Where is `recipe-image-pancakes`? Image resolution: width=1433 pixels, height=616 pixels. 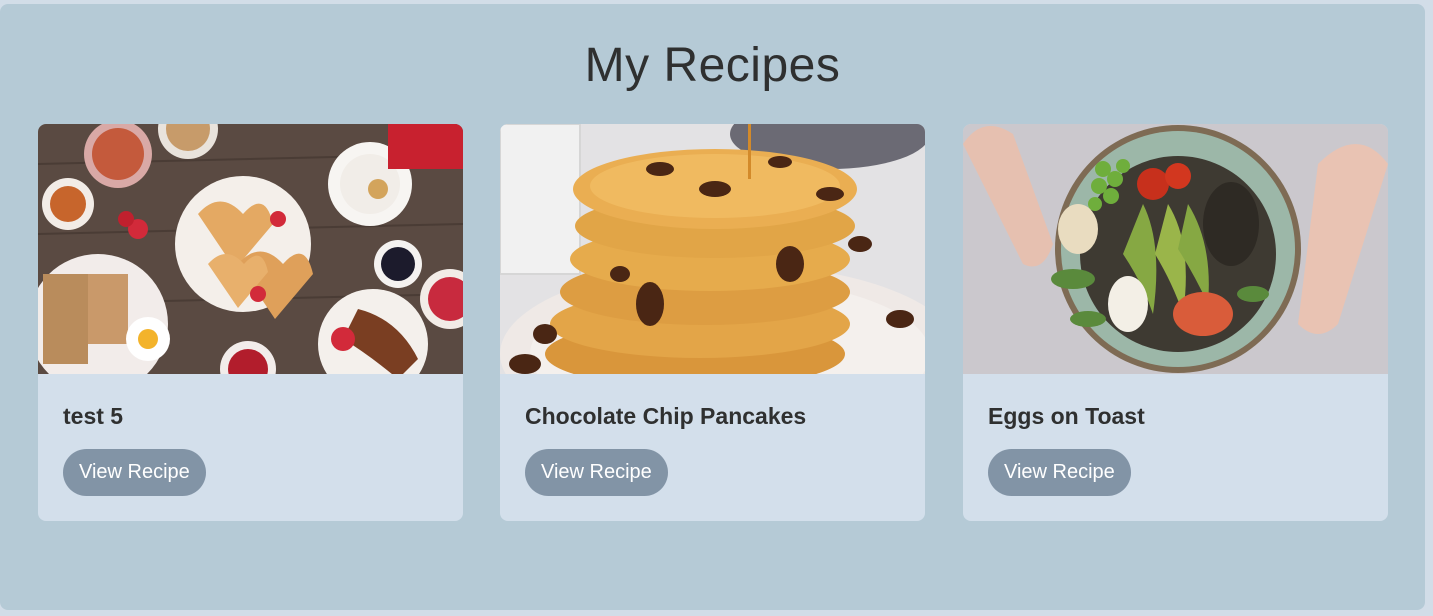
recipe-image-pancakes is located at coordinates (712, 249).